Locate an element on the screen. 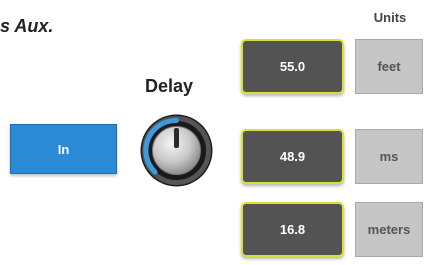 This screenshot has width=425, height=265. unit-button-ms: ms is located at coordinates (389, 156).